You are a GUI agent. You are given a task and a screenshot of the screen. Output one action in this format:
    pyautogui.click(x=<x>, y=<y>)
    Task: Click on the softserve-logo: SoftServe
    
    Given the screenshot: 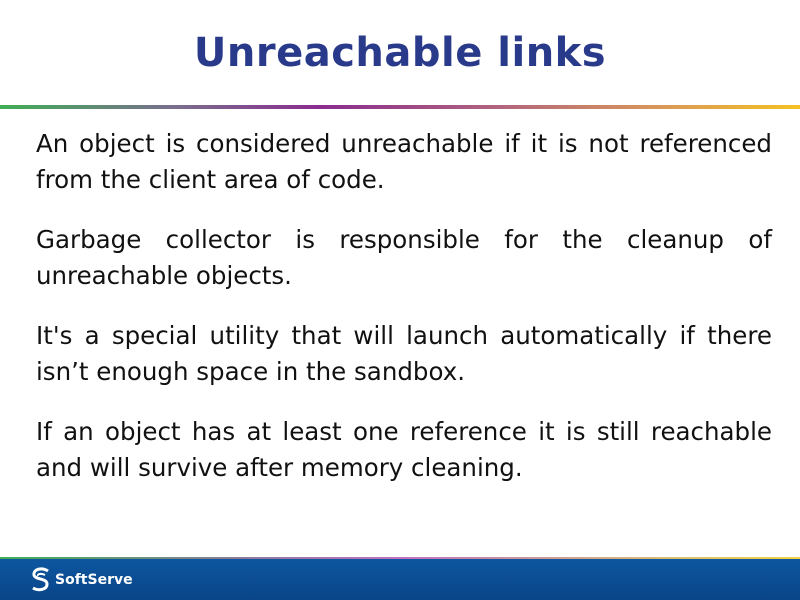 What is the action you would take?
    pyautogui.click(x=81, y=580)
    